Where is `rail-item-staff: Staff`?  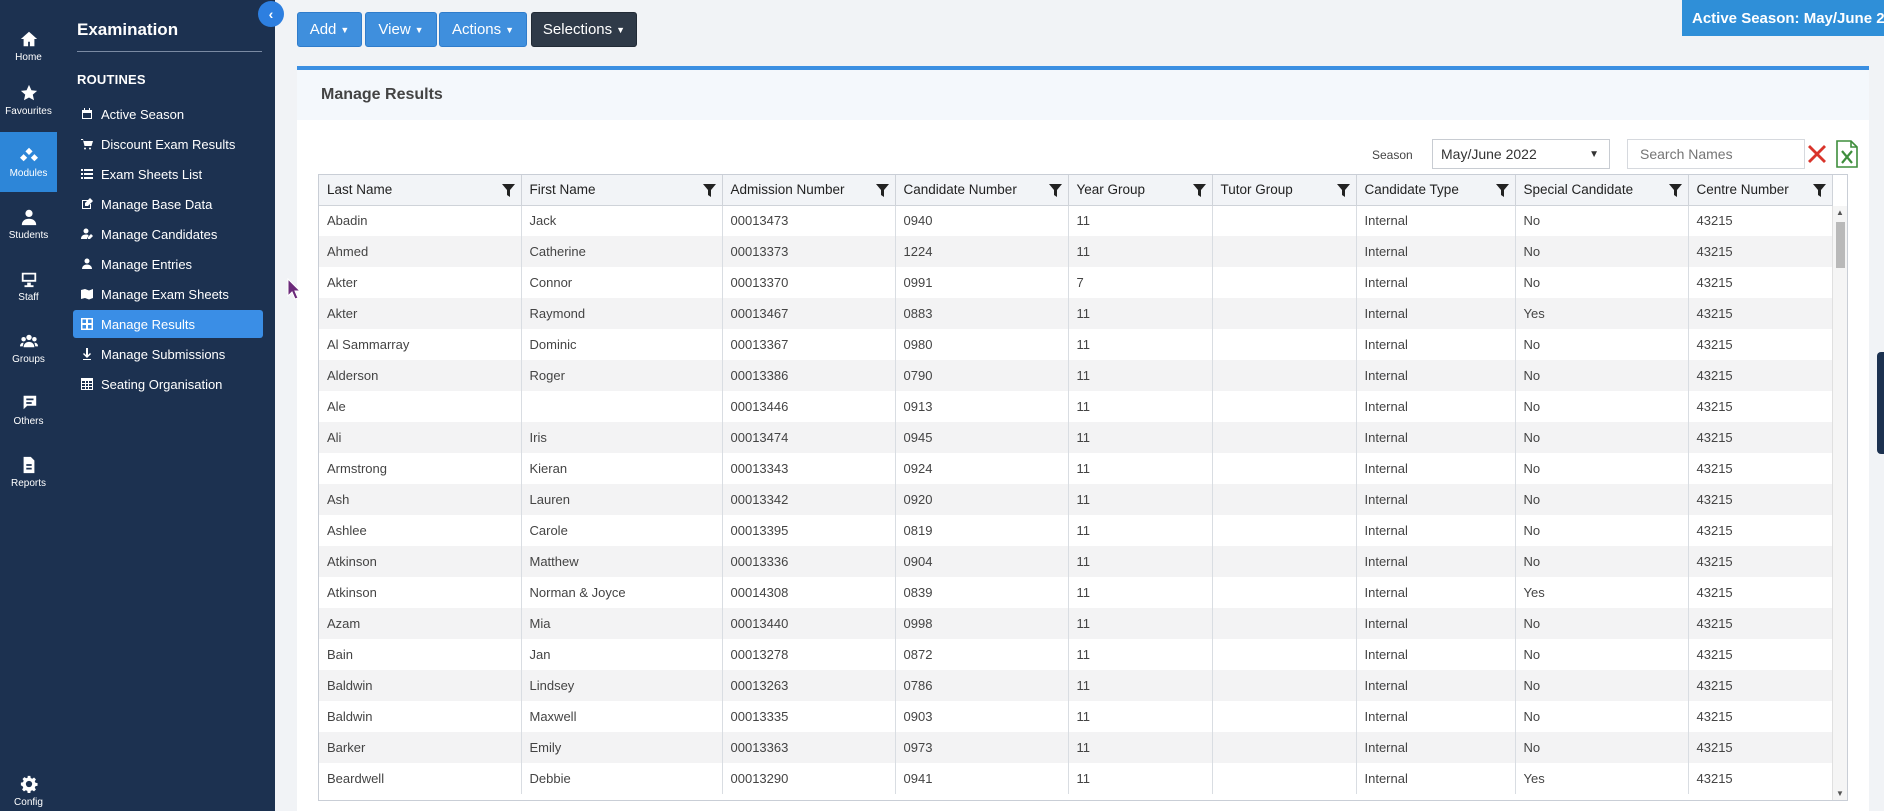 rail-item-staff: Staff is located at coordinates (28, 286).